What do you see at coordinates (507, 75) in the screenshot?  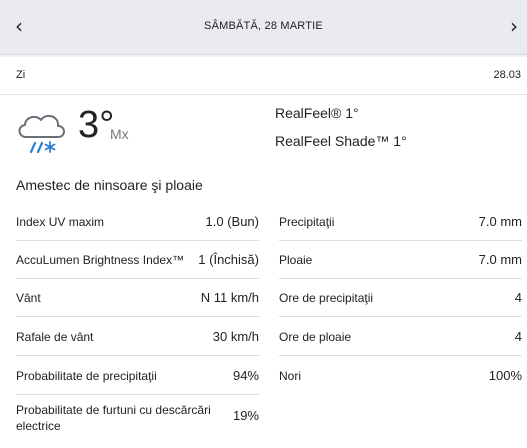 I see `day-date: 28.03` at bounding box center [507, 75].